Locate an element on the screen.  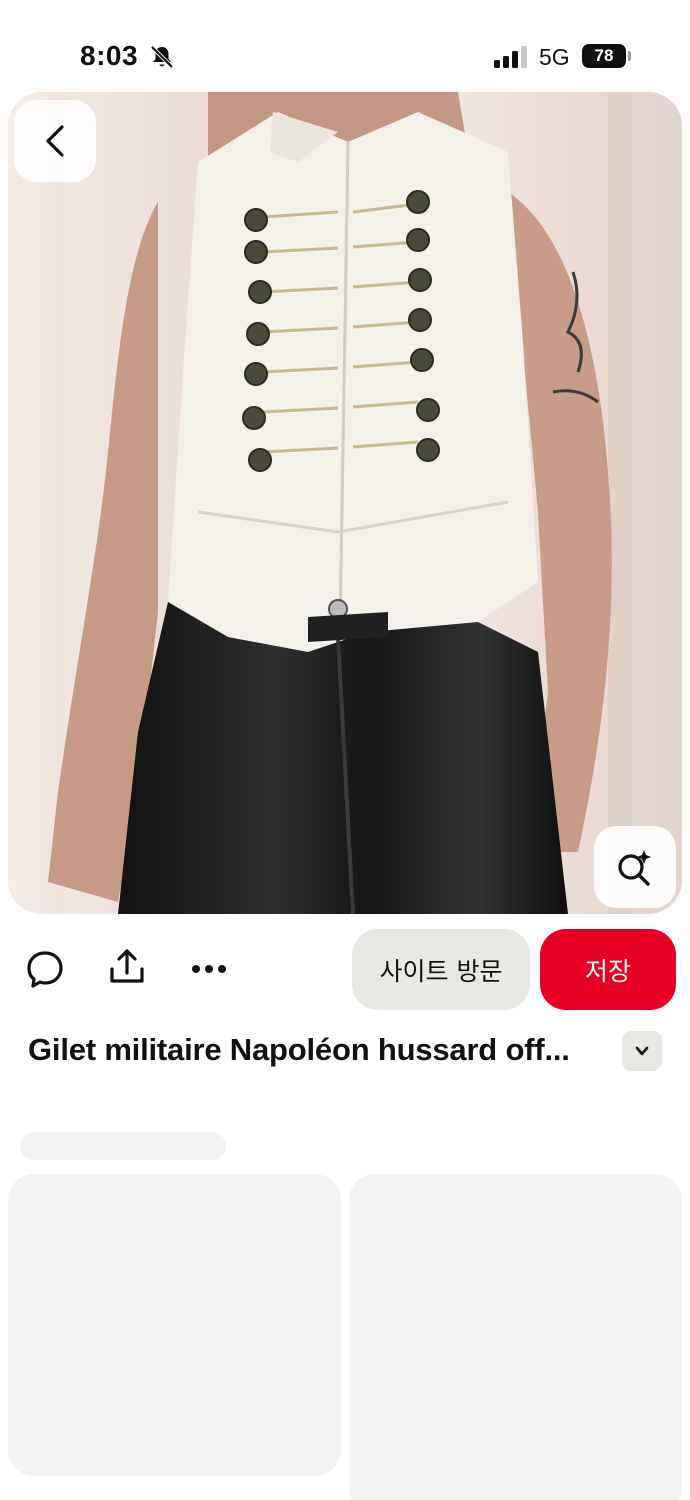
share-button is located at coordinates (127, 967).